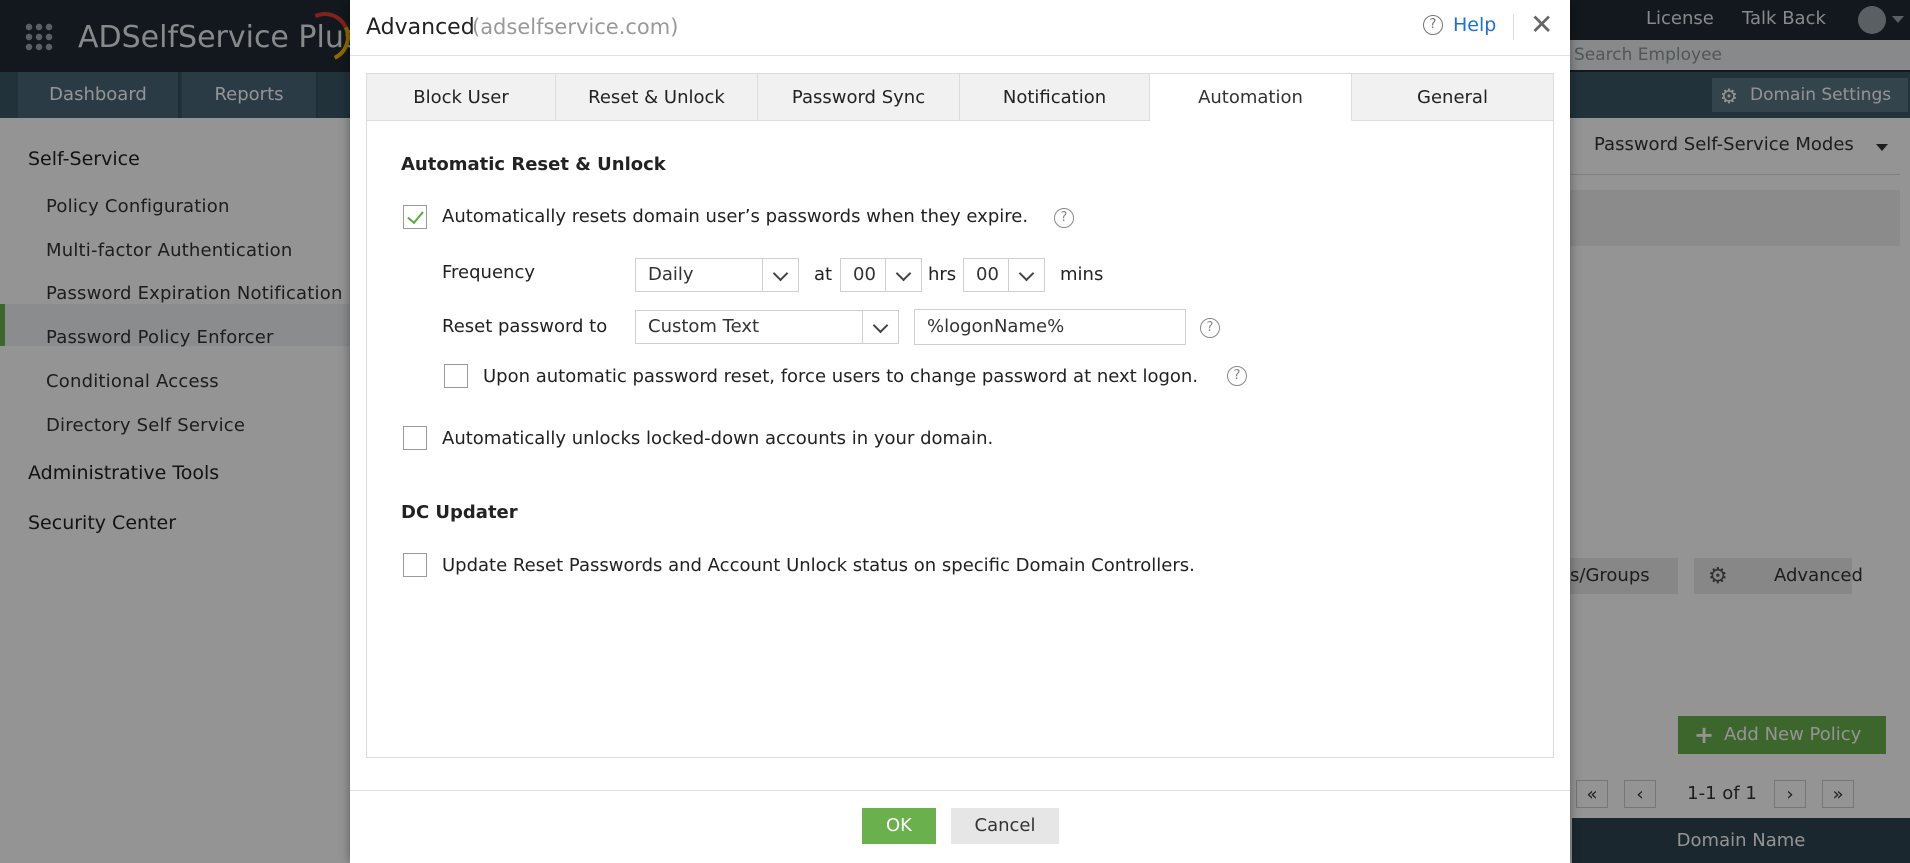 Image resolution: width=1910 pixels, height=863 pixels. What do you see at coordinates (459, 512) in the screenshot?
I see `section-title-dc-updater: DC Updater` at bounding box center [459, 512].